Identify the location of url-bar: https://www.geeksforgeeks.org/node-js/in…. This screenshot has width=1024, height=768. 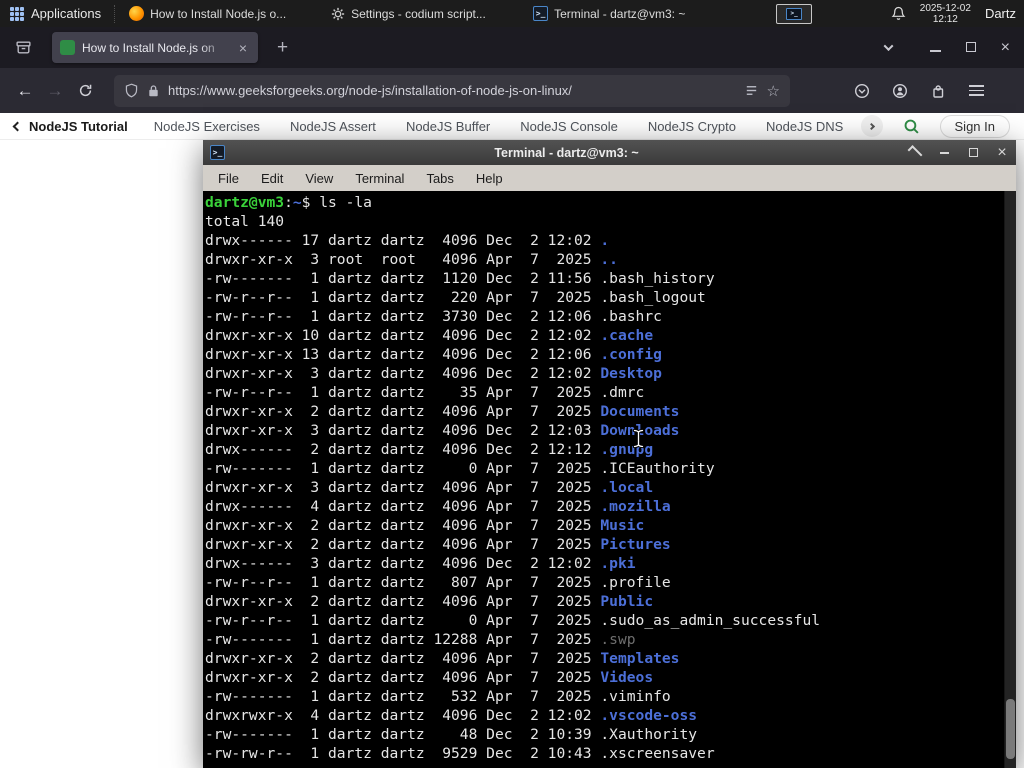
(452, 90).